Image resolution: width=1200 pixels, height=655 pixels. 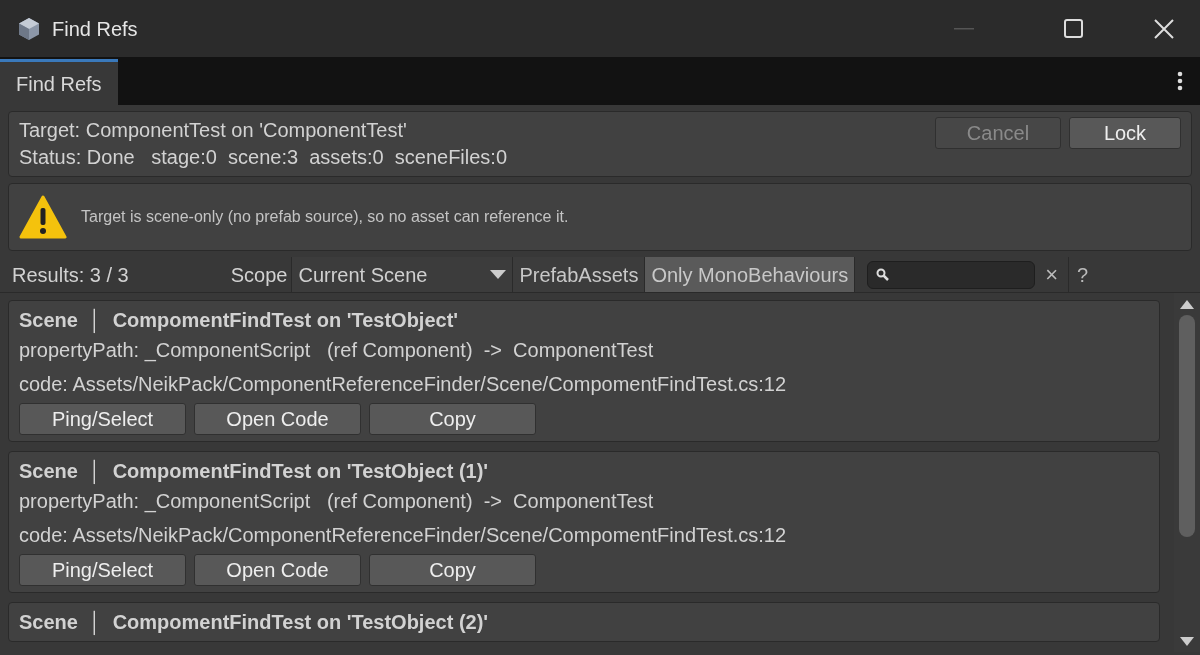 I want to click on search-icon, so click(x=883, y=275).